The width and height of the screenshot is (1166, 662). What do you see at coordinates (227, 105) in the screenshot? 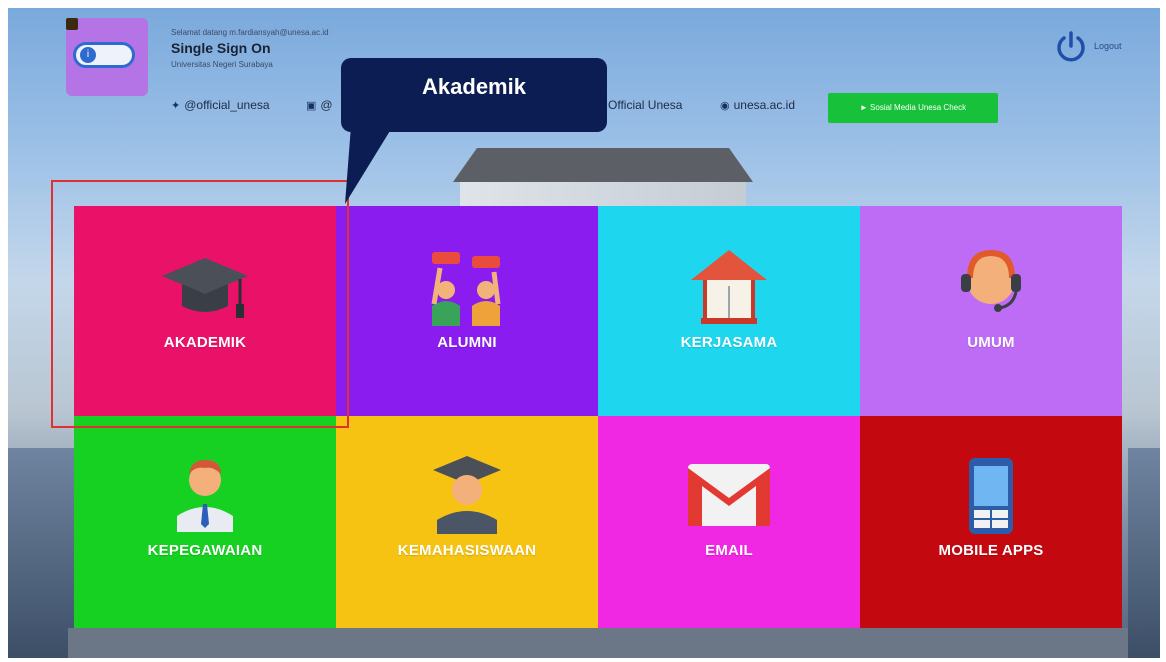
I see `twitter-handle: @official_unesa` at bounding box center [227, 105].